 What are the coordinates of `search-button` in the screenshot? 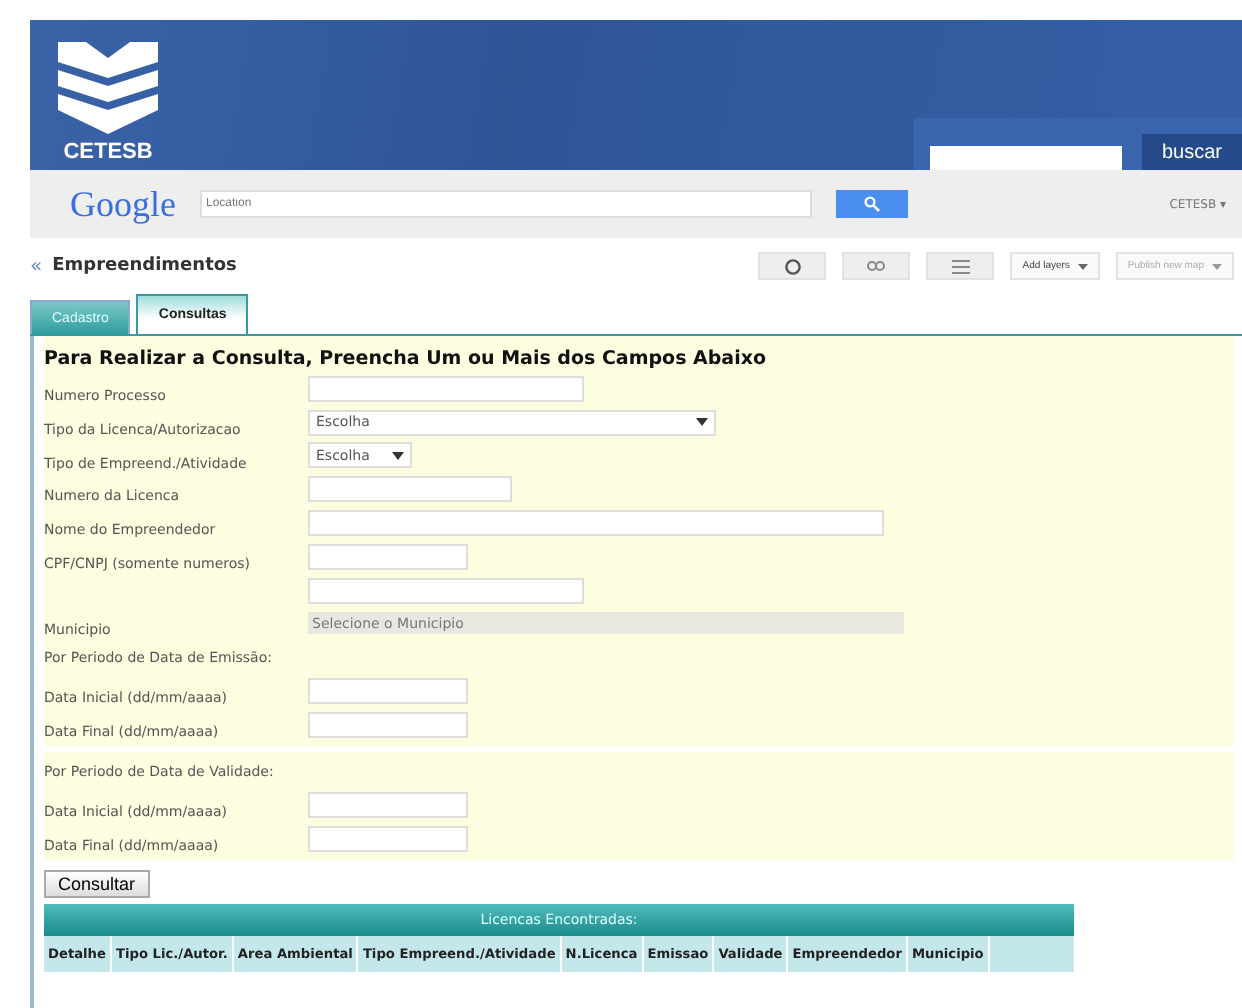 It's located at (872, 204).